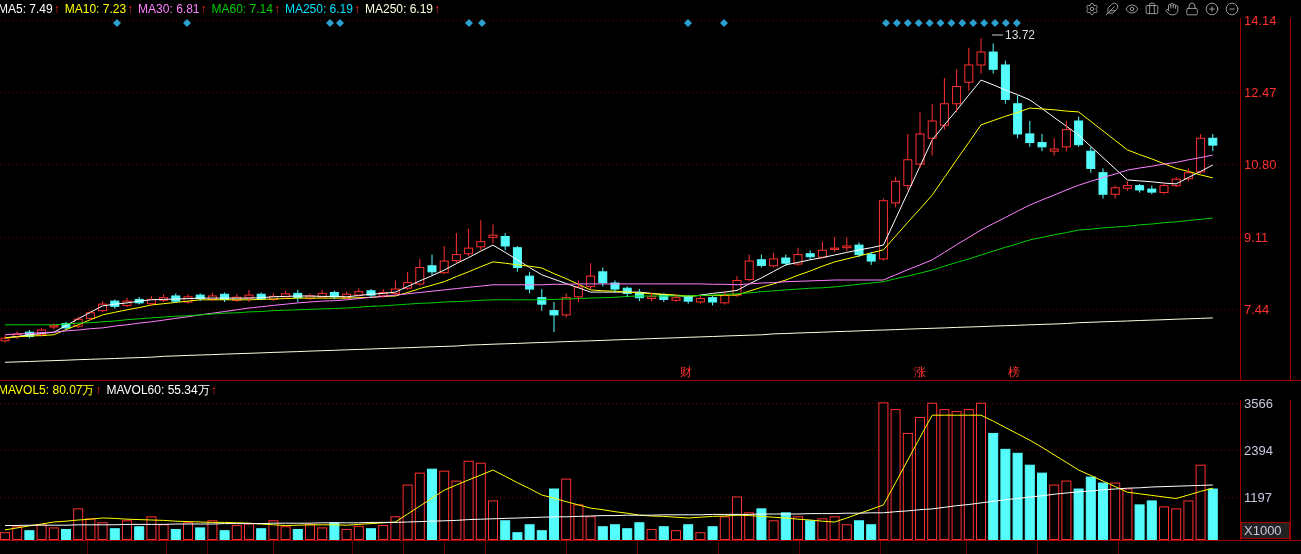  I want to click on legend-item: MA10: 7.23↑, so click(99, 8).